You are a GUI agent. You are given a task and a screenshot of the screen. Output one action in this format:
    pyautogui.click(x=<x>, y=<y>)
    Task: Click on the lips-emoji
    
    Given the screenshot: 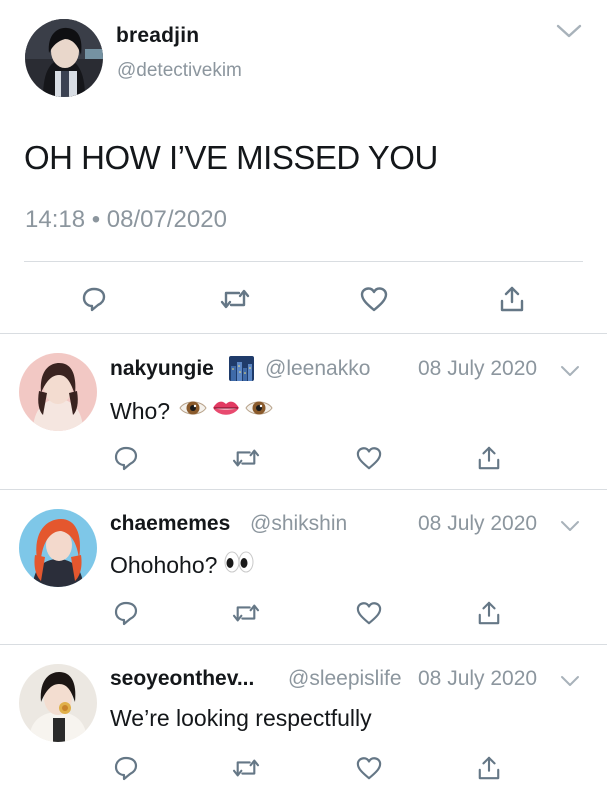 What is the action you would take?
    pyautogui.click(x=226, y=411)
    